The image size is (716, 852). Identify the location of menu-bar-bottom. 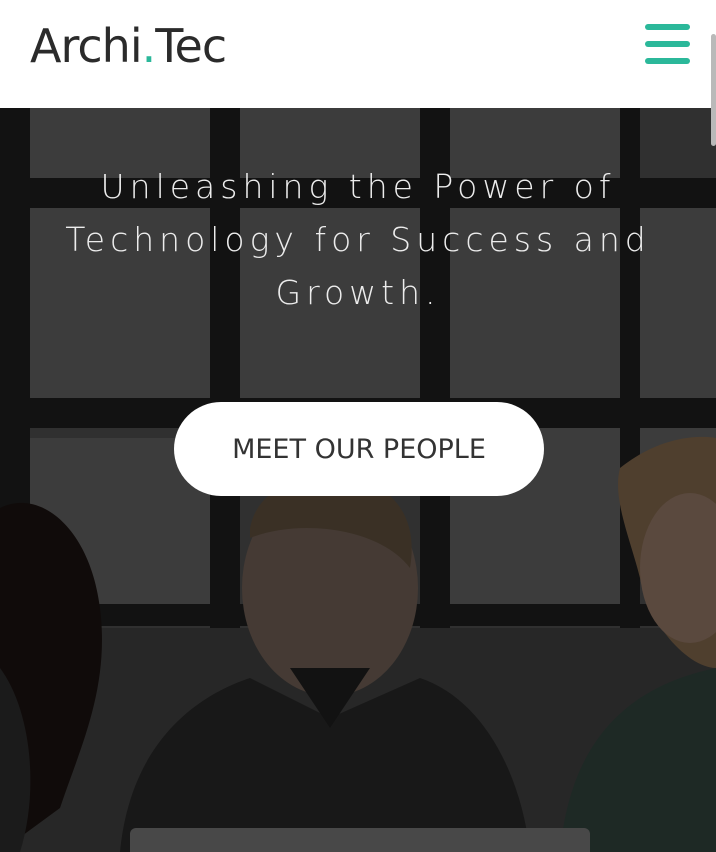
(667, 61).